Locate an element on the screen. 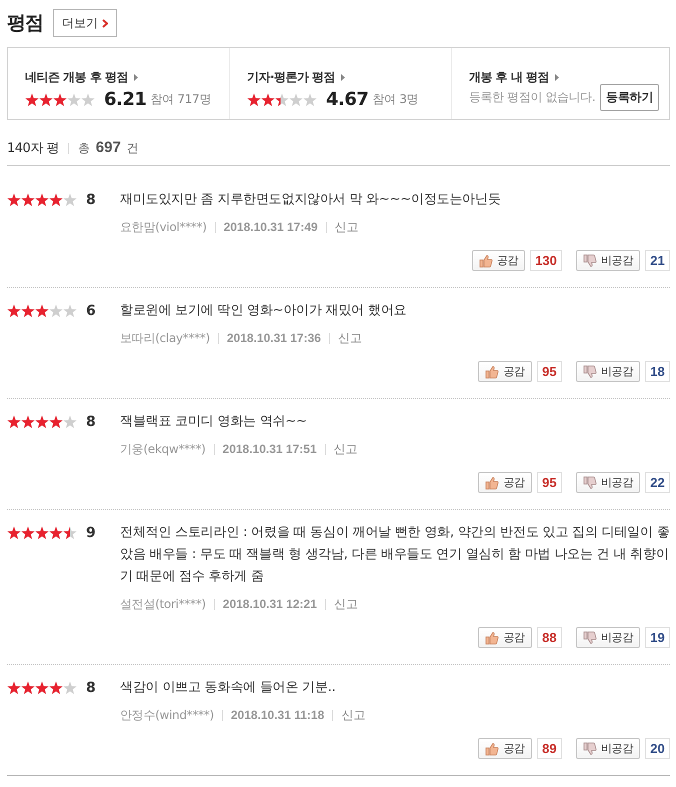 The width and height of the screenshot is (676, 787). rating-score: 6.21 is located at coordinates (125, 99).